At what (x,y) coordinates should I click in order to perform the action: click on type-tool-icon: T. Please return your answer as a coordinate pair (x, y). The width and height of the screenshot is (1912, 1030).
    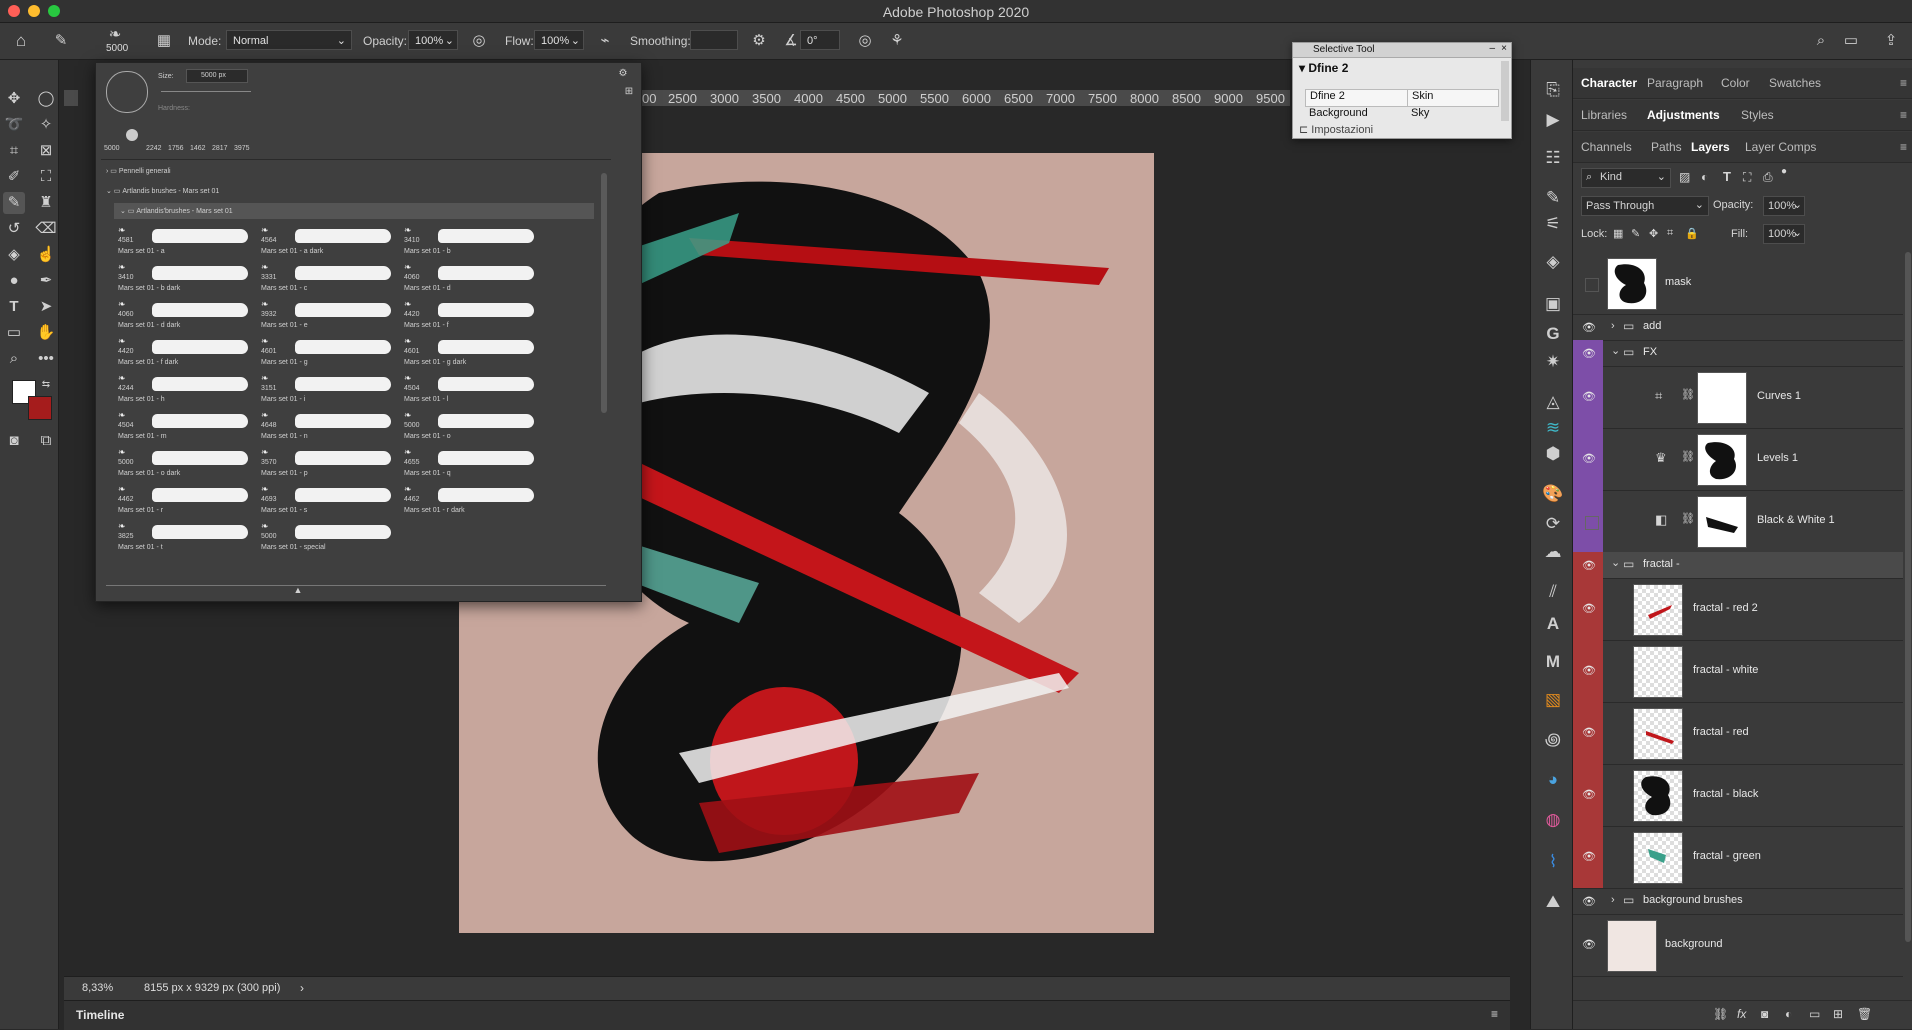
    Looking at the image, I should click on (14, 307).